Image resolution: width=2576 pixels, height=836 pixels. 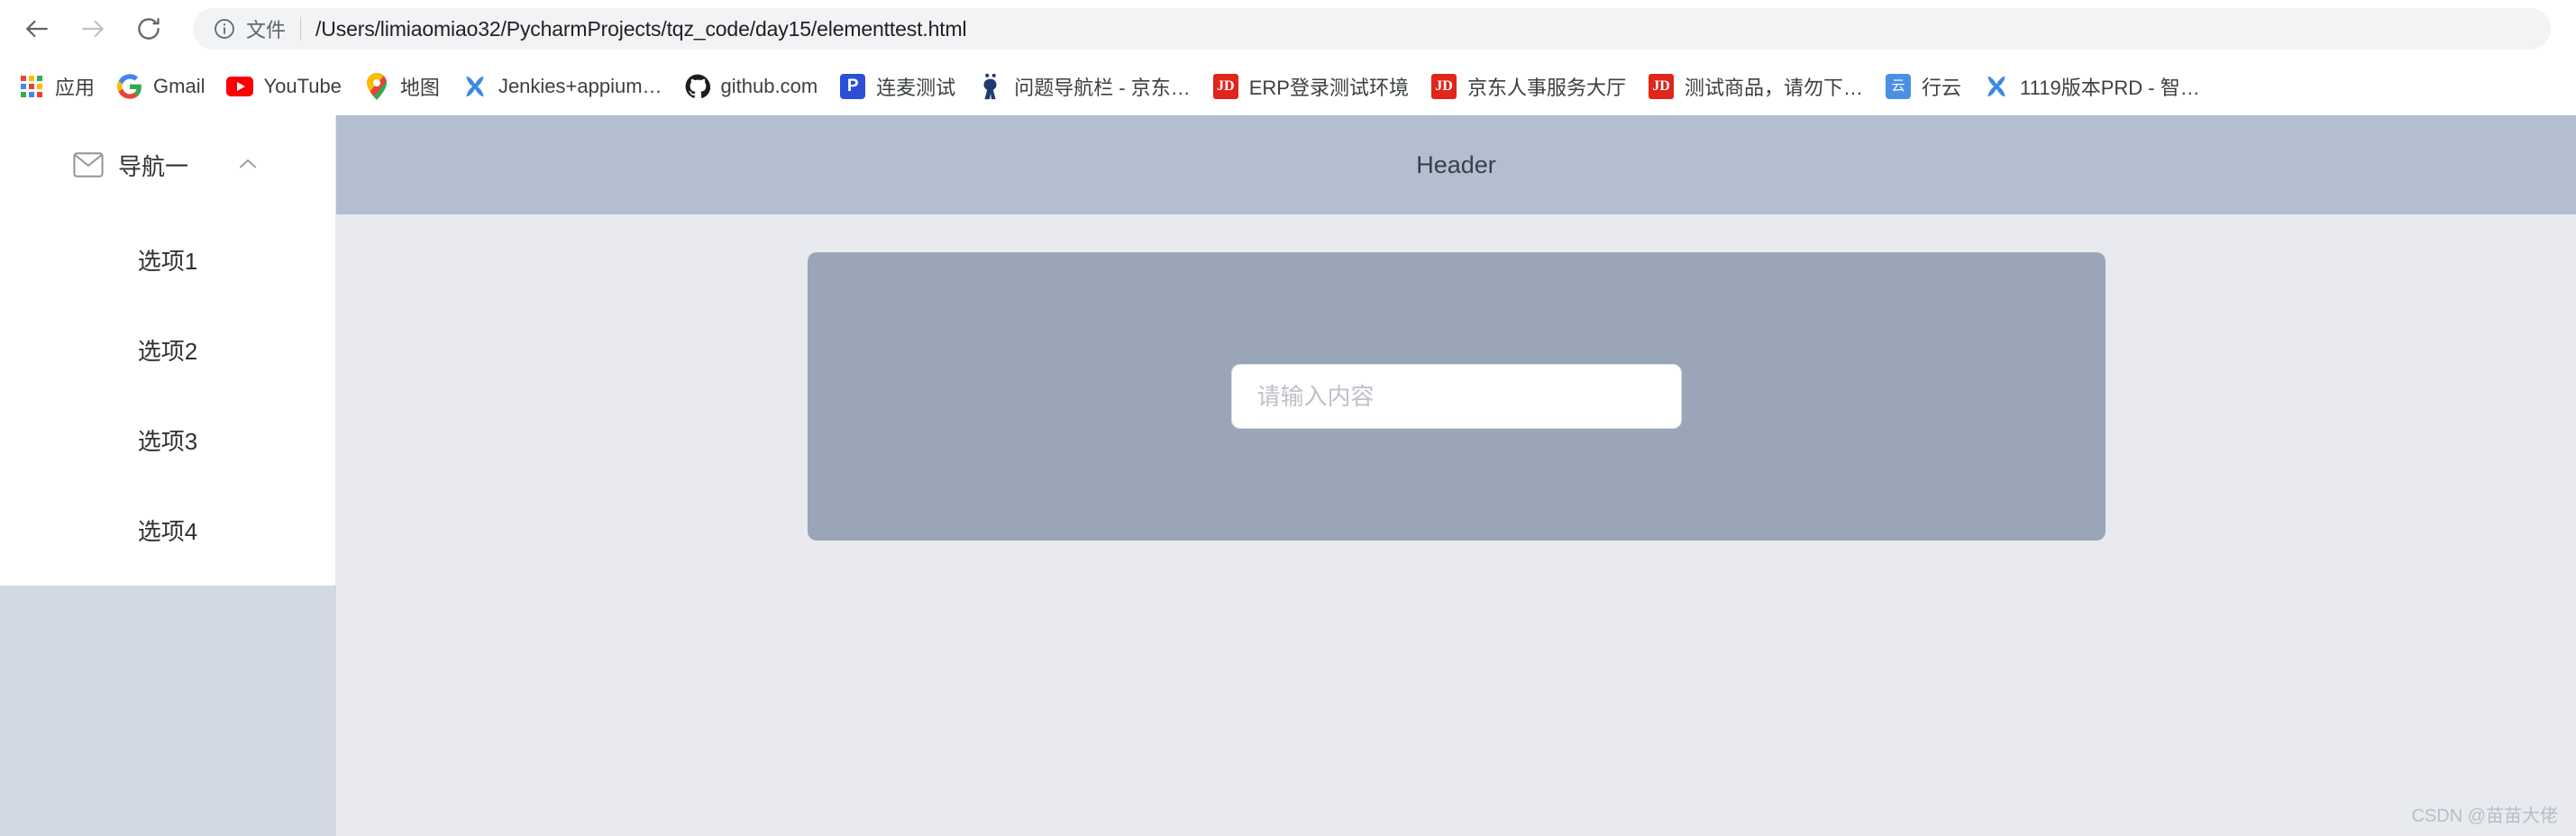 I want to click on bookmark-maps: 地图, so click(x=401, y=86).